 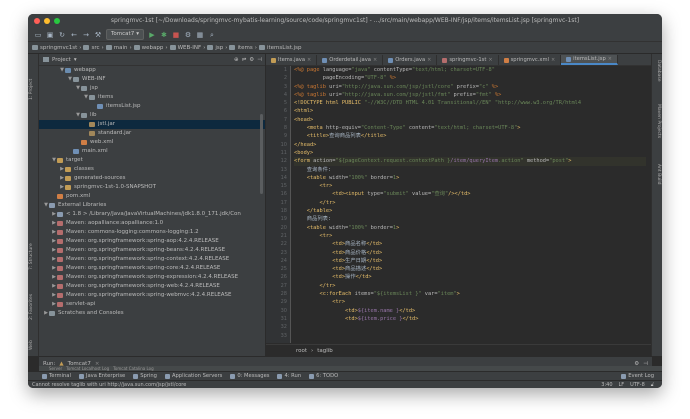 I want to click on tool-window-button: 6: TODO, so click(x=323, y=376).